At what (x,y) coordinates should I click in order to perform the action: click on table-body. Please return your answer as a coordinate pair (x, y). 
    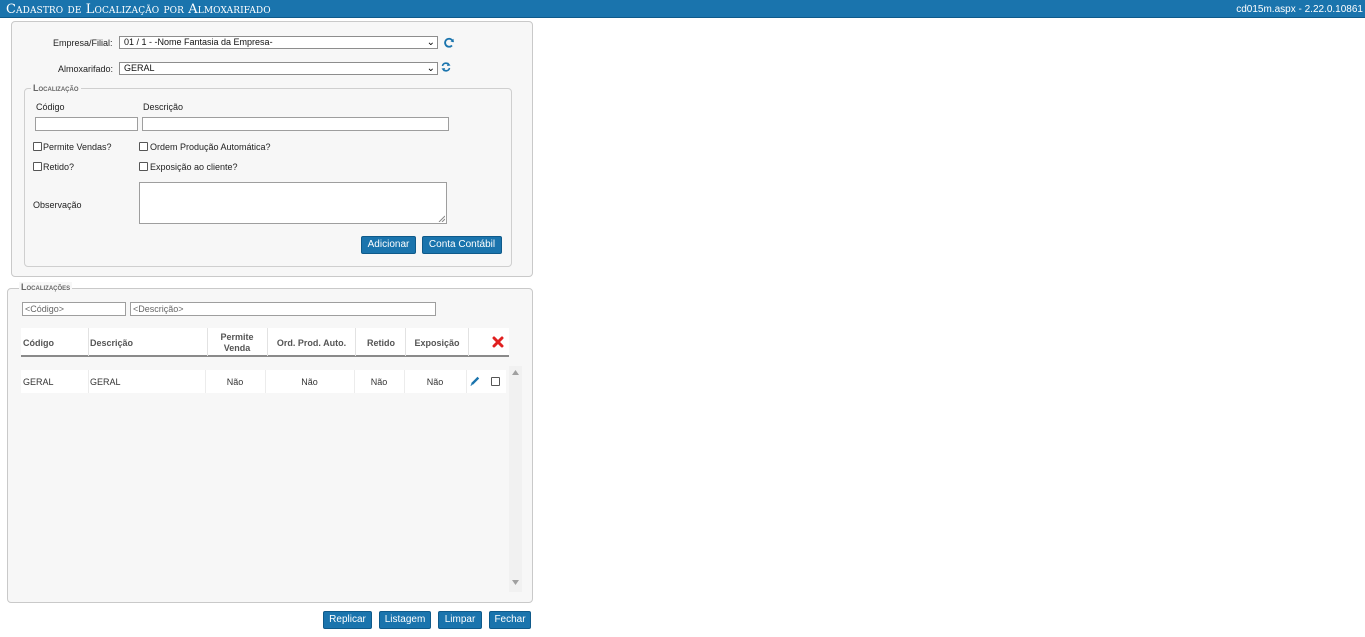
    Looking at the image, I should click on (265, 479).